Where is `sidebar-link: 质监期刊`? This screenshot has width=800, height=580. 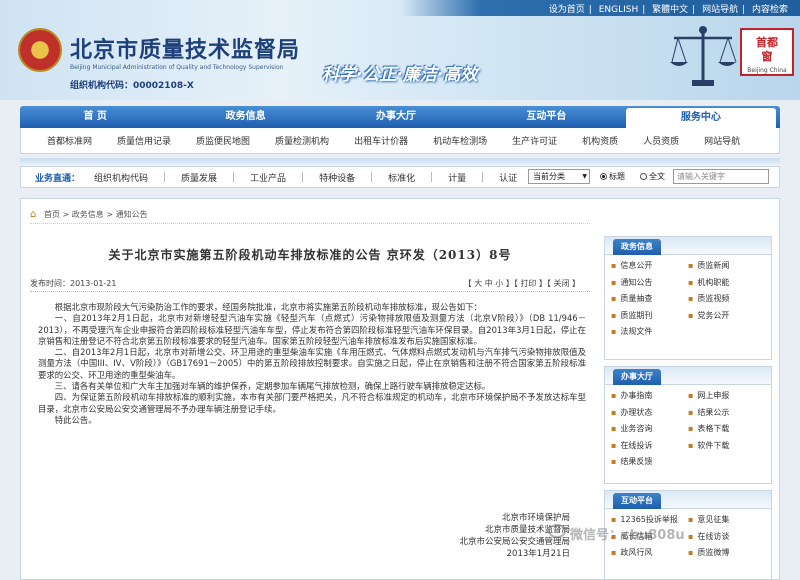 sidebar-link: 质监期刊 is located at coordinates (649, 316).